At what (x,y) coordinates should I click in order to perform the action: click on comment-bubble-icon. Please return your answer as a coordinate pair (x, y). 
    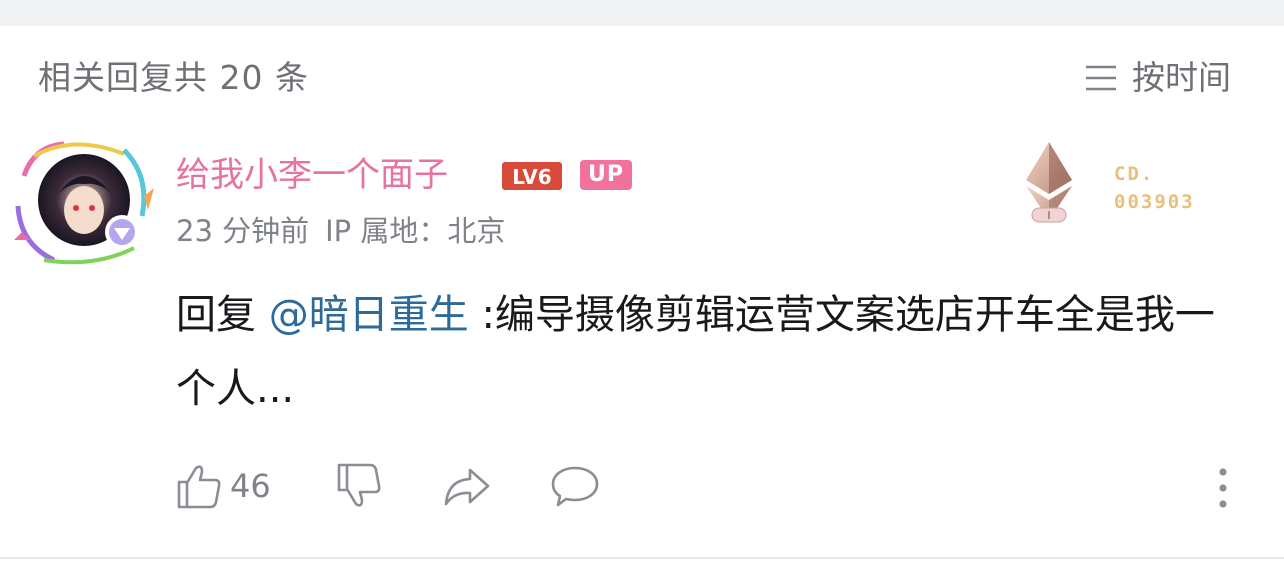
    Looking at the image, I should click on (575, 486).